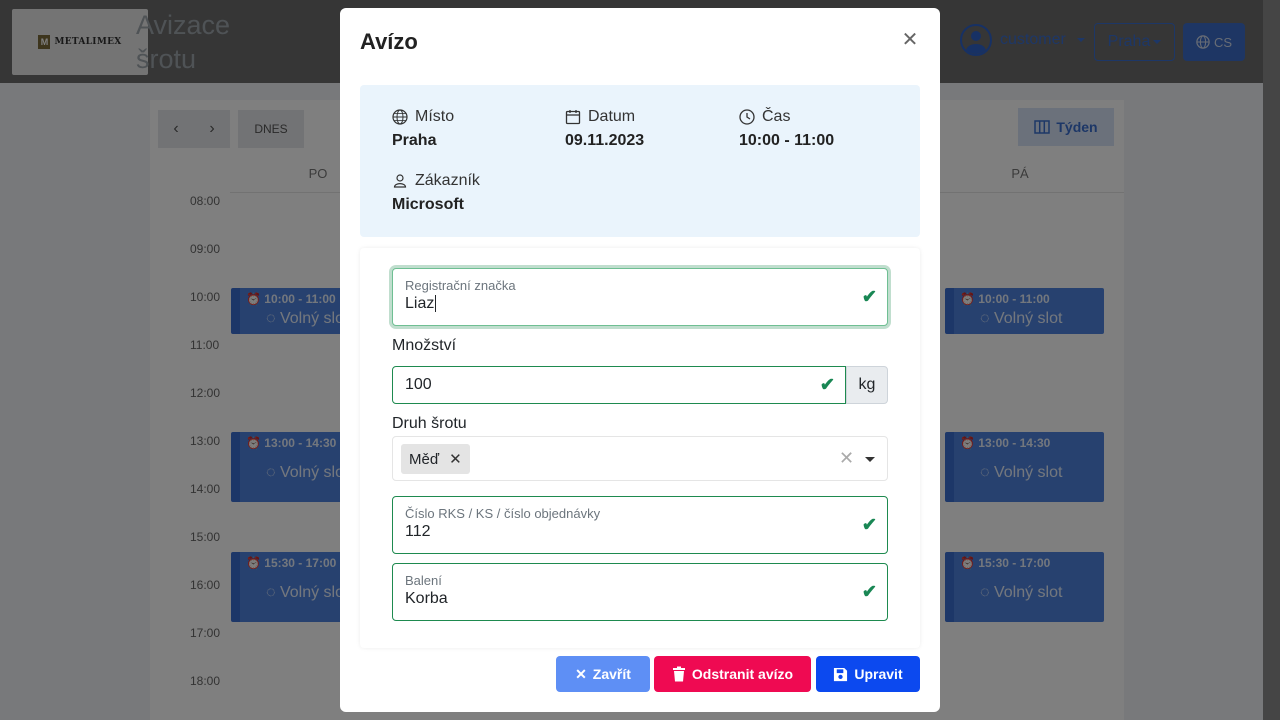 The width and height of the screenshot is (1280, 720). I want to click on scrap-type-select: Měď ✕ ✕, so click(640, 458).